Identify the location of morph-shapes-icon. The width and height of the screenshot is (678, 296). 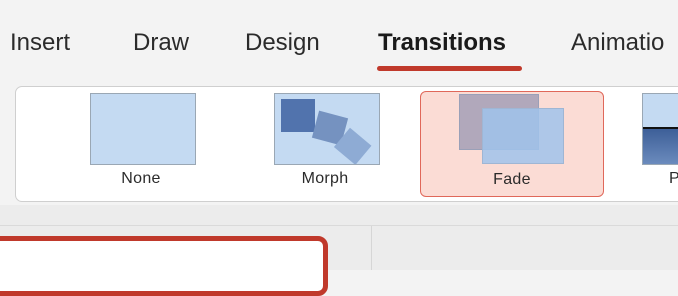
(326, 131).